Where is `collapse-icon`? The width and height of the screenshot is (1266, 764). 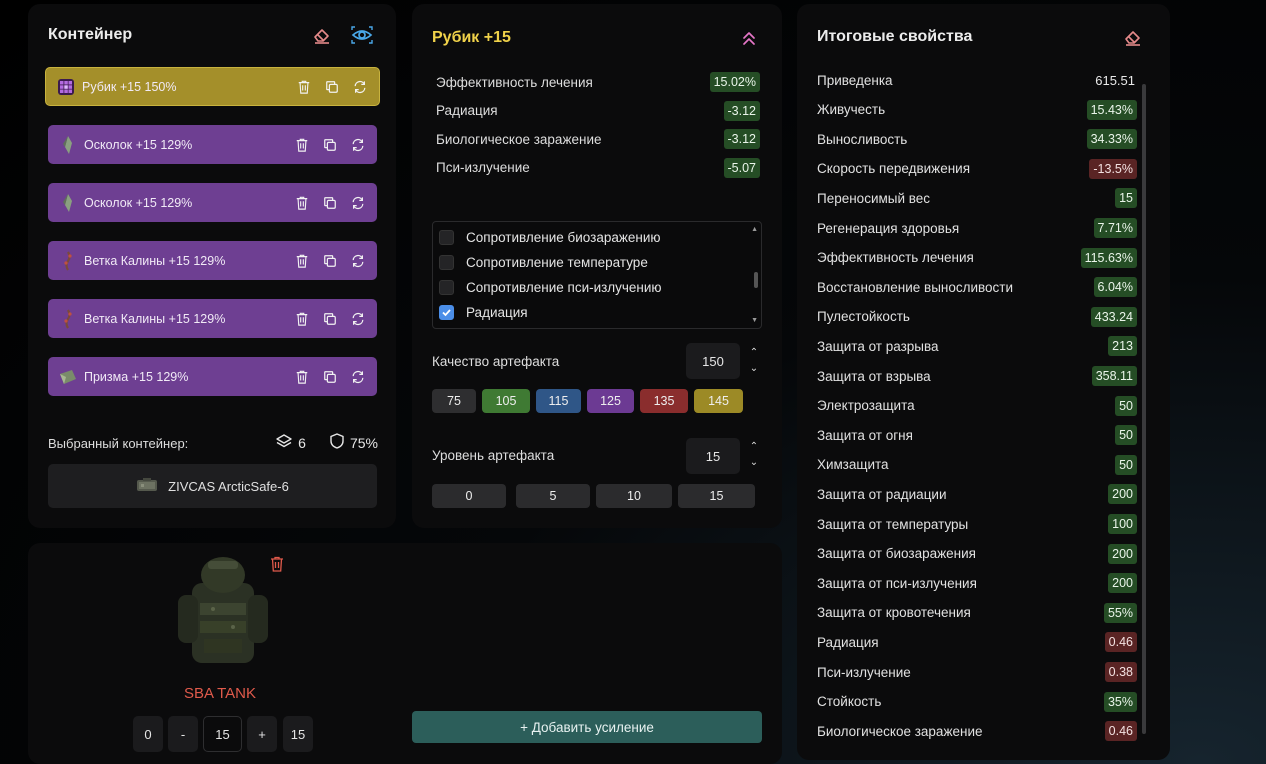 collapse-icon is located at coordinates (749, 40).